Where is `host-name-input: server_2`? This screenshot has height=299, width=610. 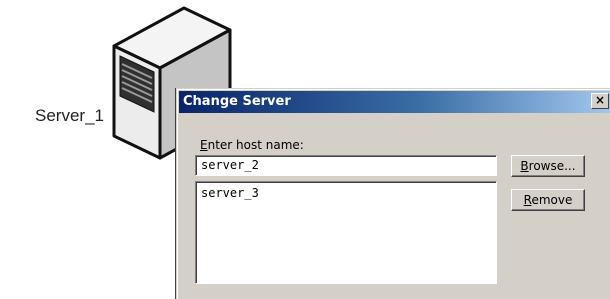
host-name-input: server_2 is located at coordinates (346, 165).